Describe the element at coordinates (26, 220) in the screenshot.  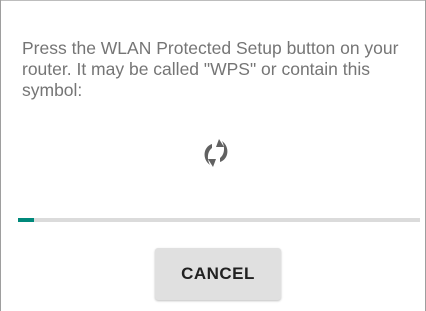
I see `wps-progress-fill` at that location.